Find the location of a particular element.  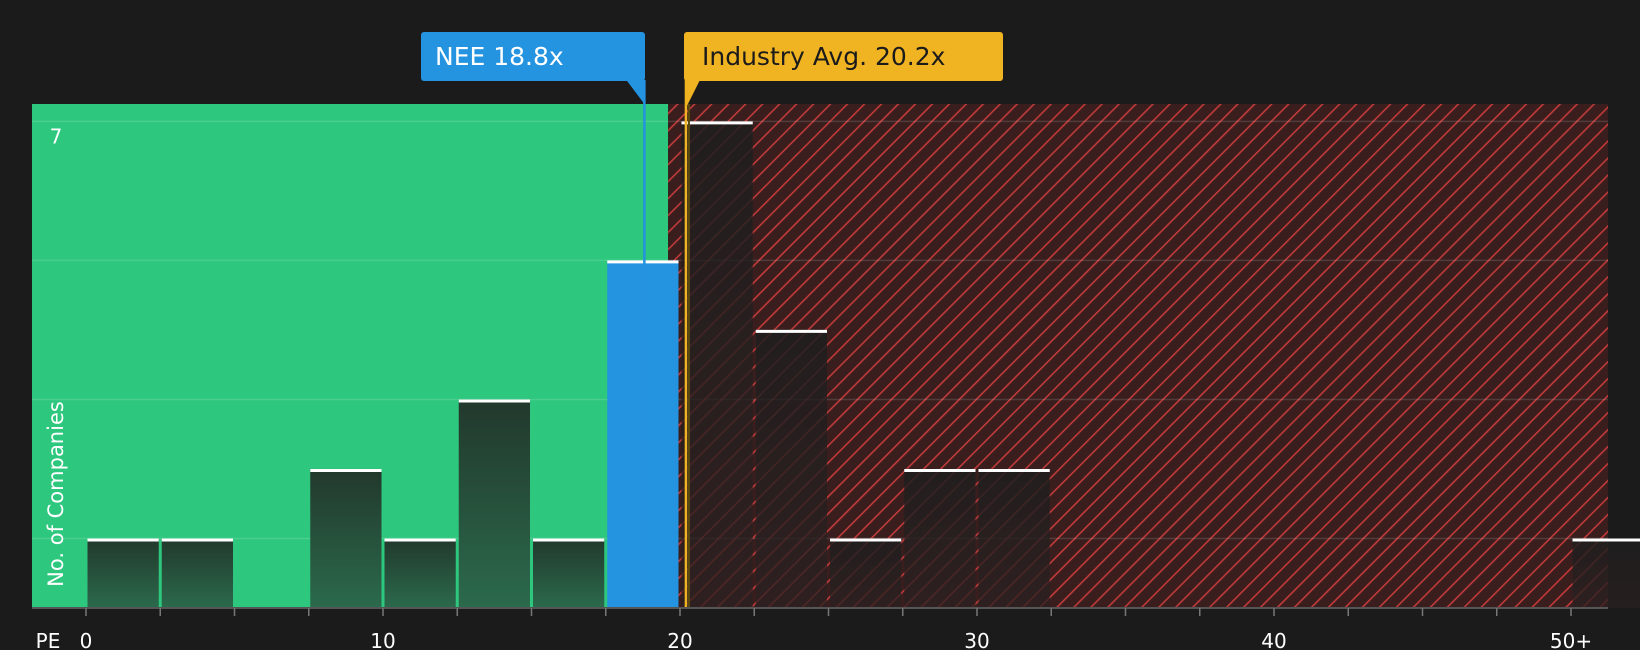

x-tick-label: 10 is located at coordinates (382, 639).